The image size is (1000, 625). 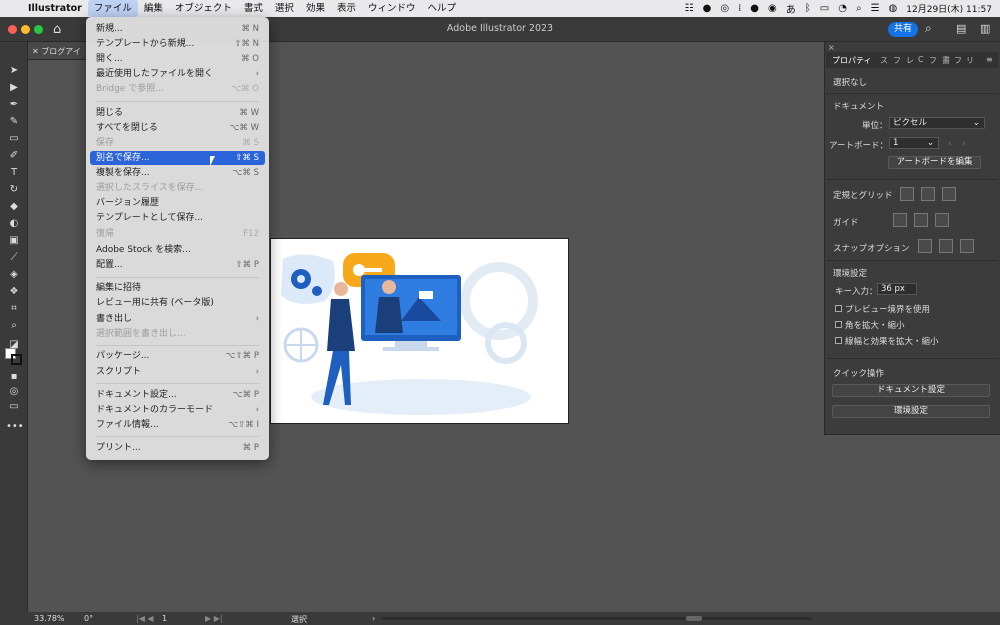 What do you see at coordinates (14, 224) in the screenshot?
I see `shape-builder-tool-icon: ◐` at bounding box center [14, 224].